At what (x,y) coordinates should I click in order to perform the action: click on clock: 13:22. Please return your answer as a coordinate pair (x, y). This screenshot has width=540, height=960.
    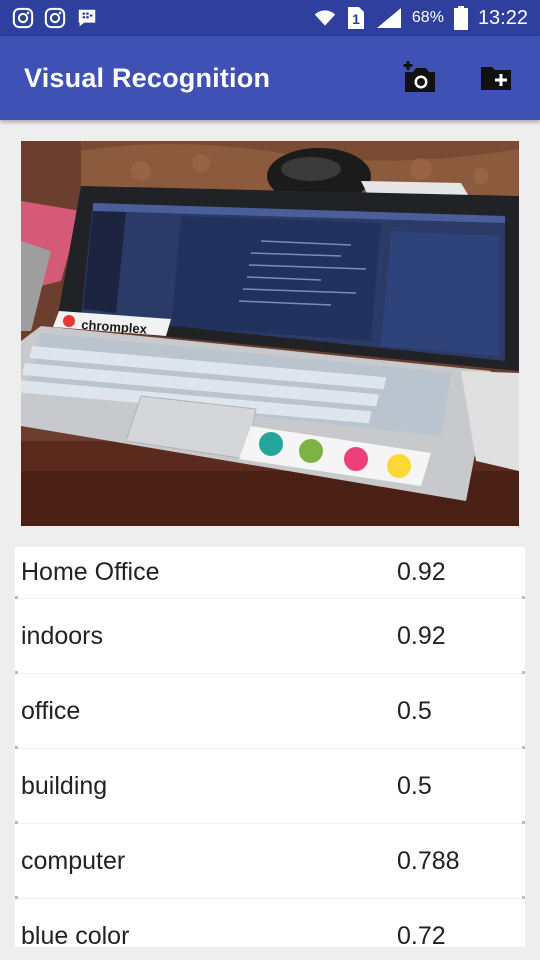
    Looking at the image, I should click on (502, 17).